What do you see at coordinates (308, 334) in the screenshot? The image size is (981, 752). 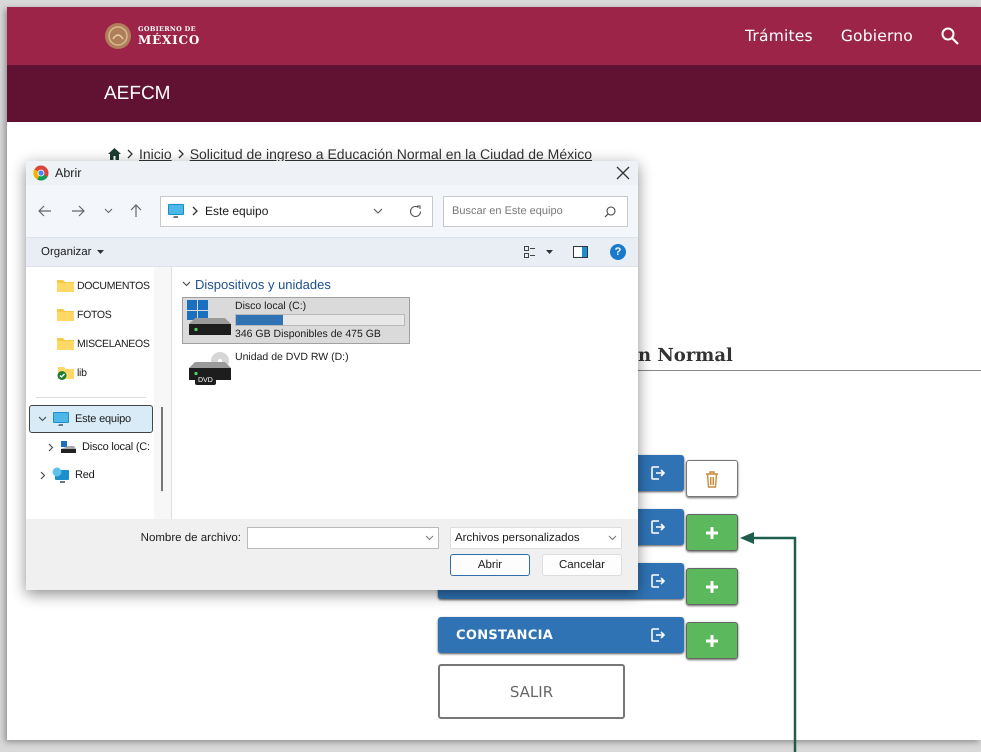 I see `drive-space: 346 GB Disponibles de 475 GB` at bounding box center [308, 334].